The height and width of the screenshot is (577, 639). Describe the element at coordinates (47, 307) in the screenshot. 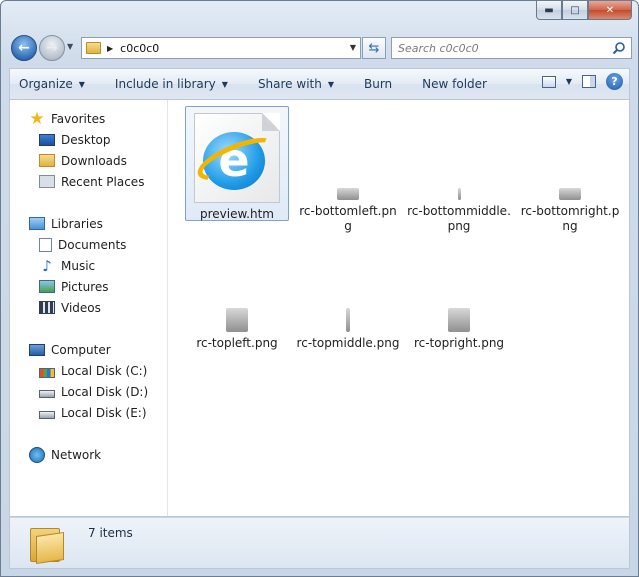

I see `videos-icon` at that location.